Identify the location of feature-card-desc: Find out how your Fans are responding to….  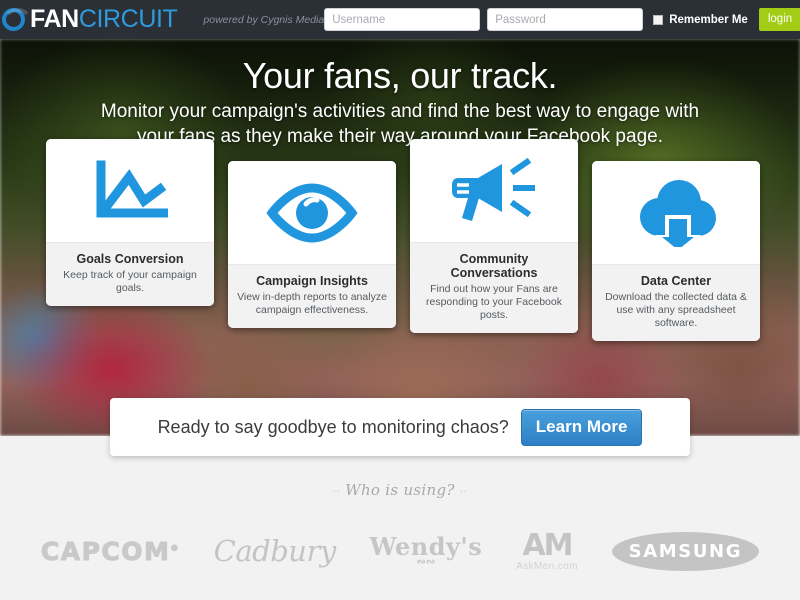
(493, 302).